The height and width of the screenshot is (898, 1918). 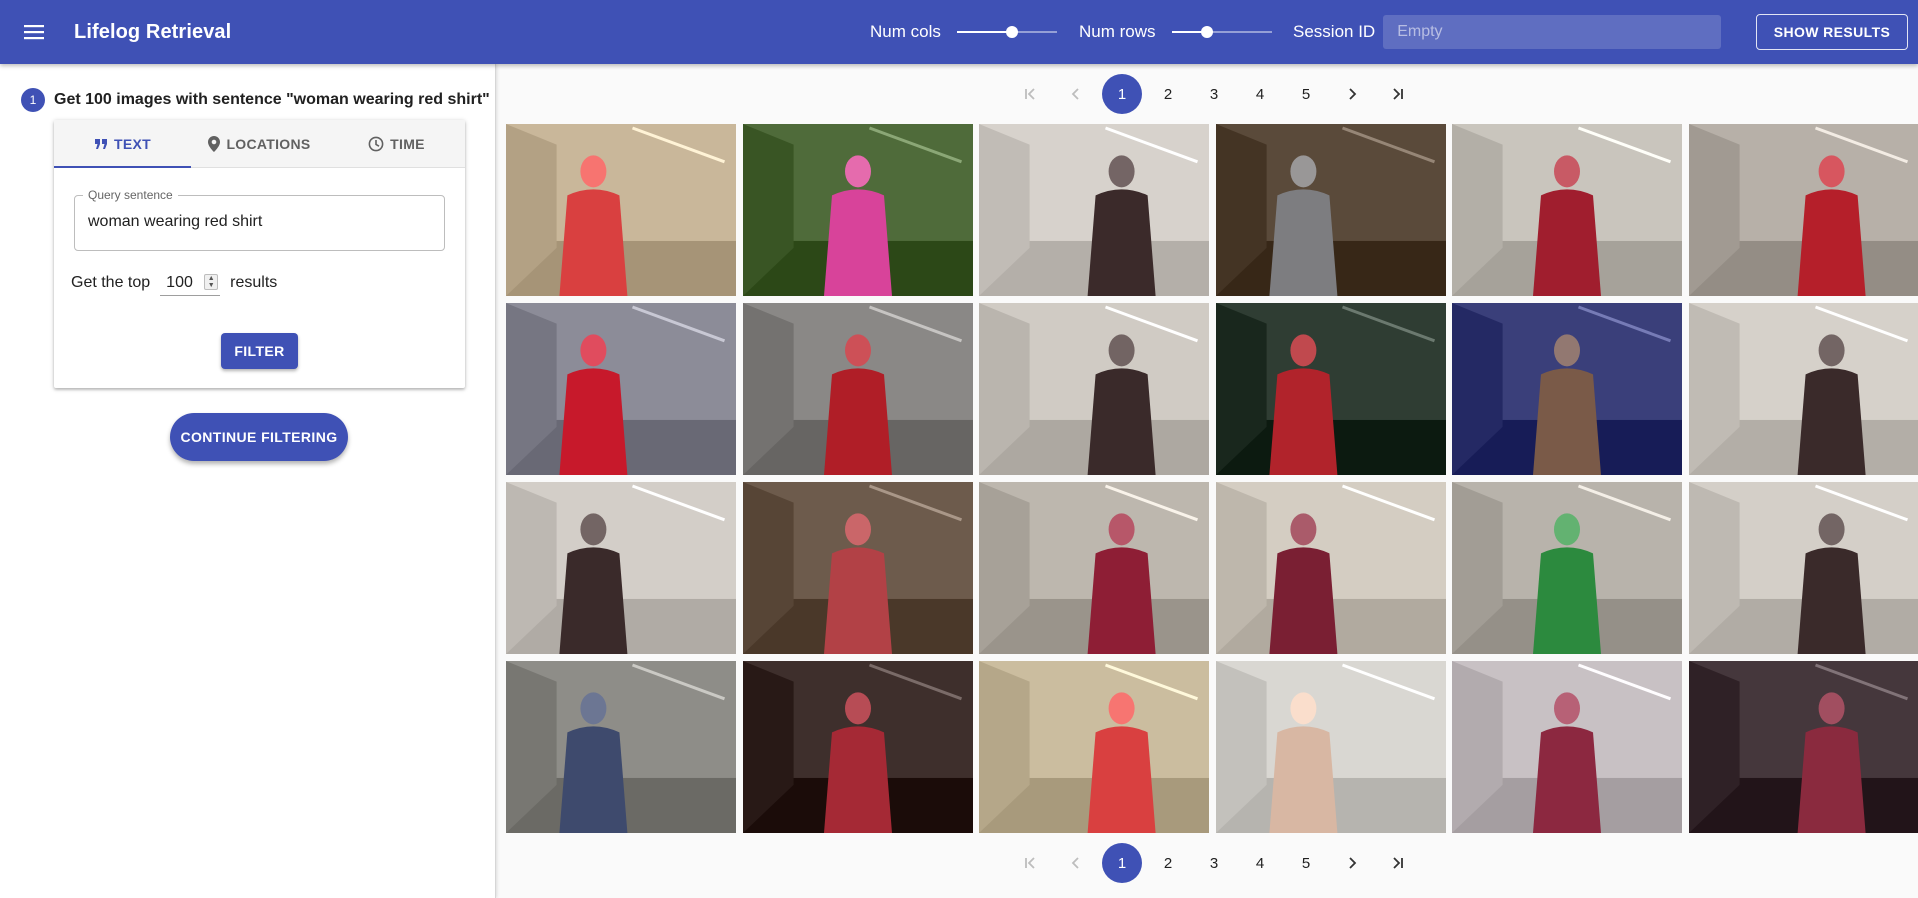 I want to click on pagination-top: 1 2 3 4 5, so click(x=1217, y=94).